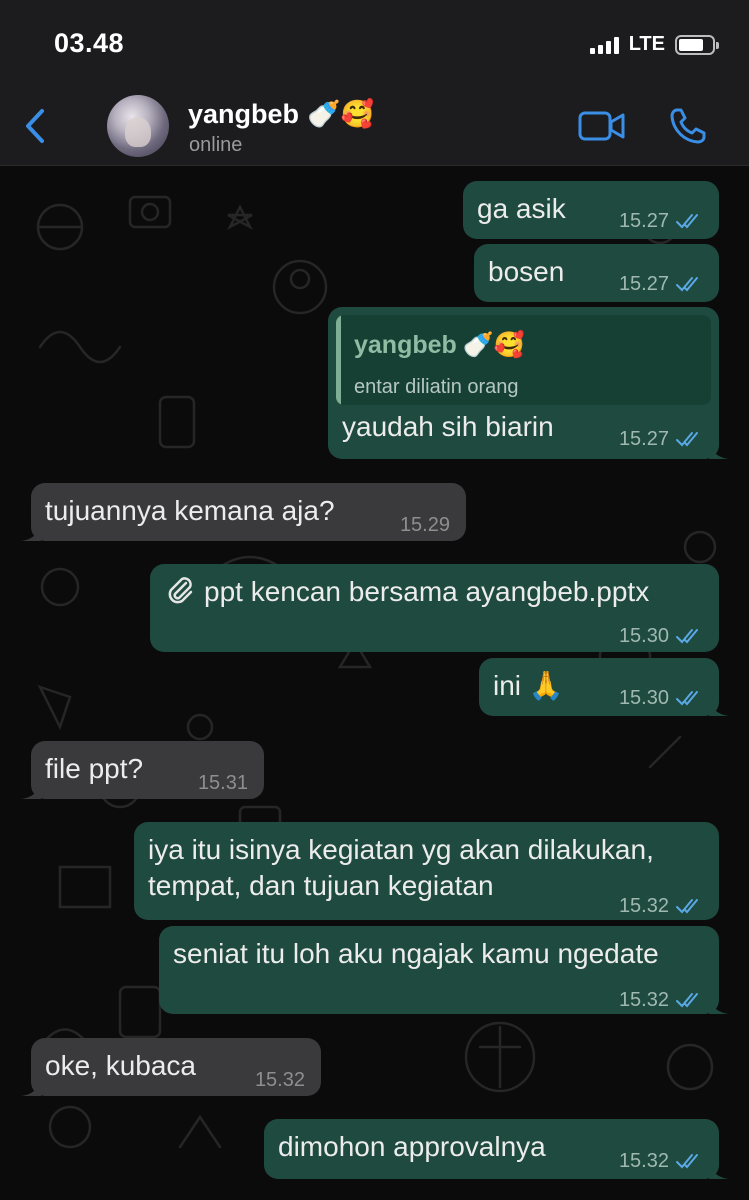 The image size is (749, 1200). What do you see at coordinates (244, 113) in the screenshot?
I see `contact-name-text: yangbeb` at bounding box center [244, 113].